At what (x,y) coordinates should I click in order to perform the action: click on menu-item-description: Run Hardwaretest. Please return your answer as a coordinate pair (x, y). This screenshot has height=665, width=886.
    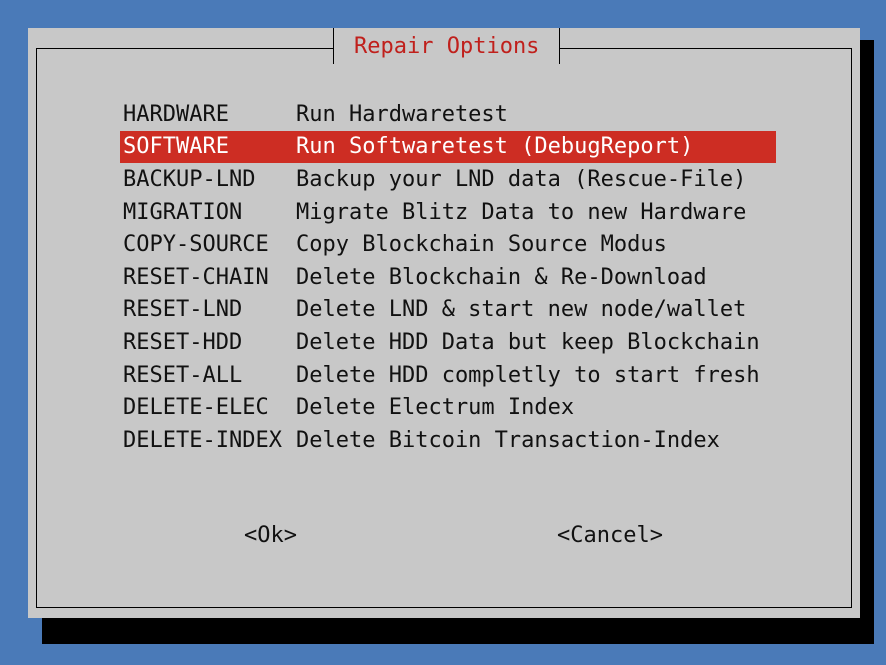
    Looking at the image, I should click on (402, 114).